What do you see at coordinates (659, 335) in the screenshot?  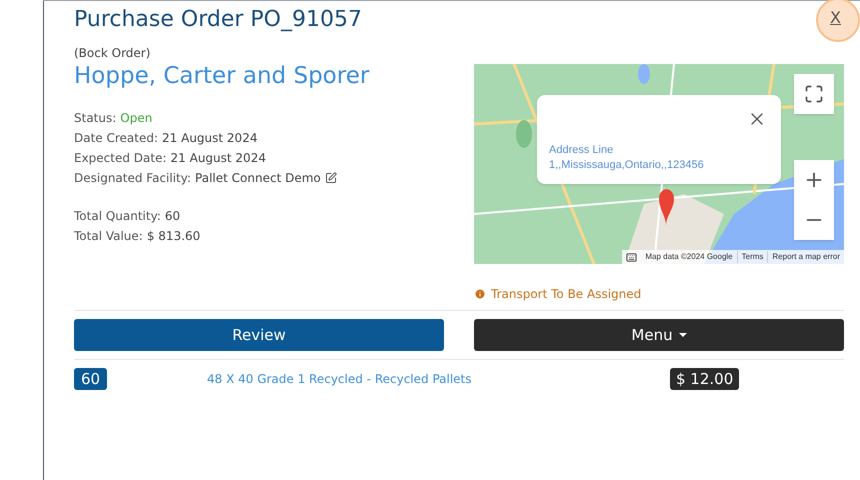 I see `menu-button: Menu` at bounding box center [659, 335].